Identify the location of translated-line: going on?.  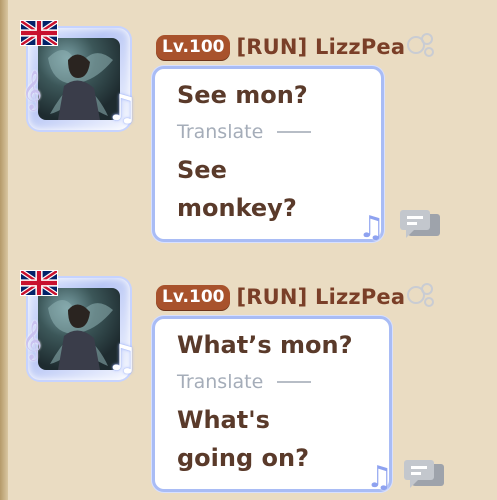
(243, 458).